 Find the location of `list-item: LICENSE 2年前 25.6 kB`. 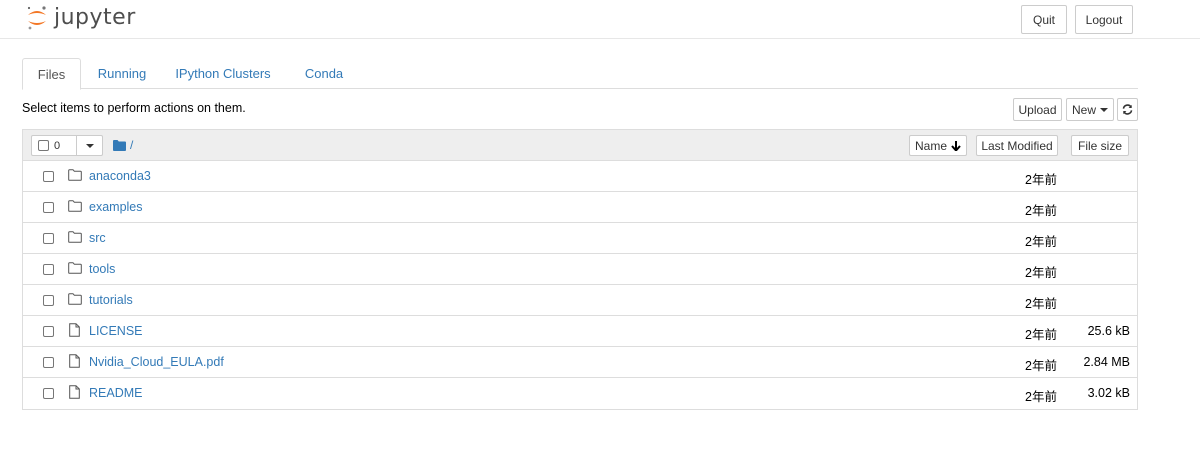

list-item: LICENSE 2年前 25.6 kB is located at coordinates (580, 331).